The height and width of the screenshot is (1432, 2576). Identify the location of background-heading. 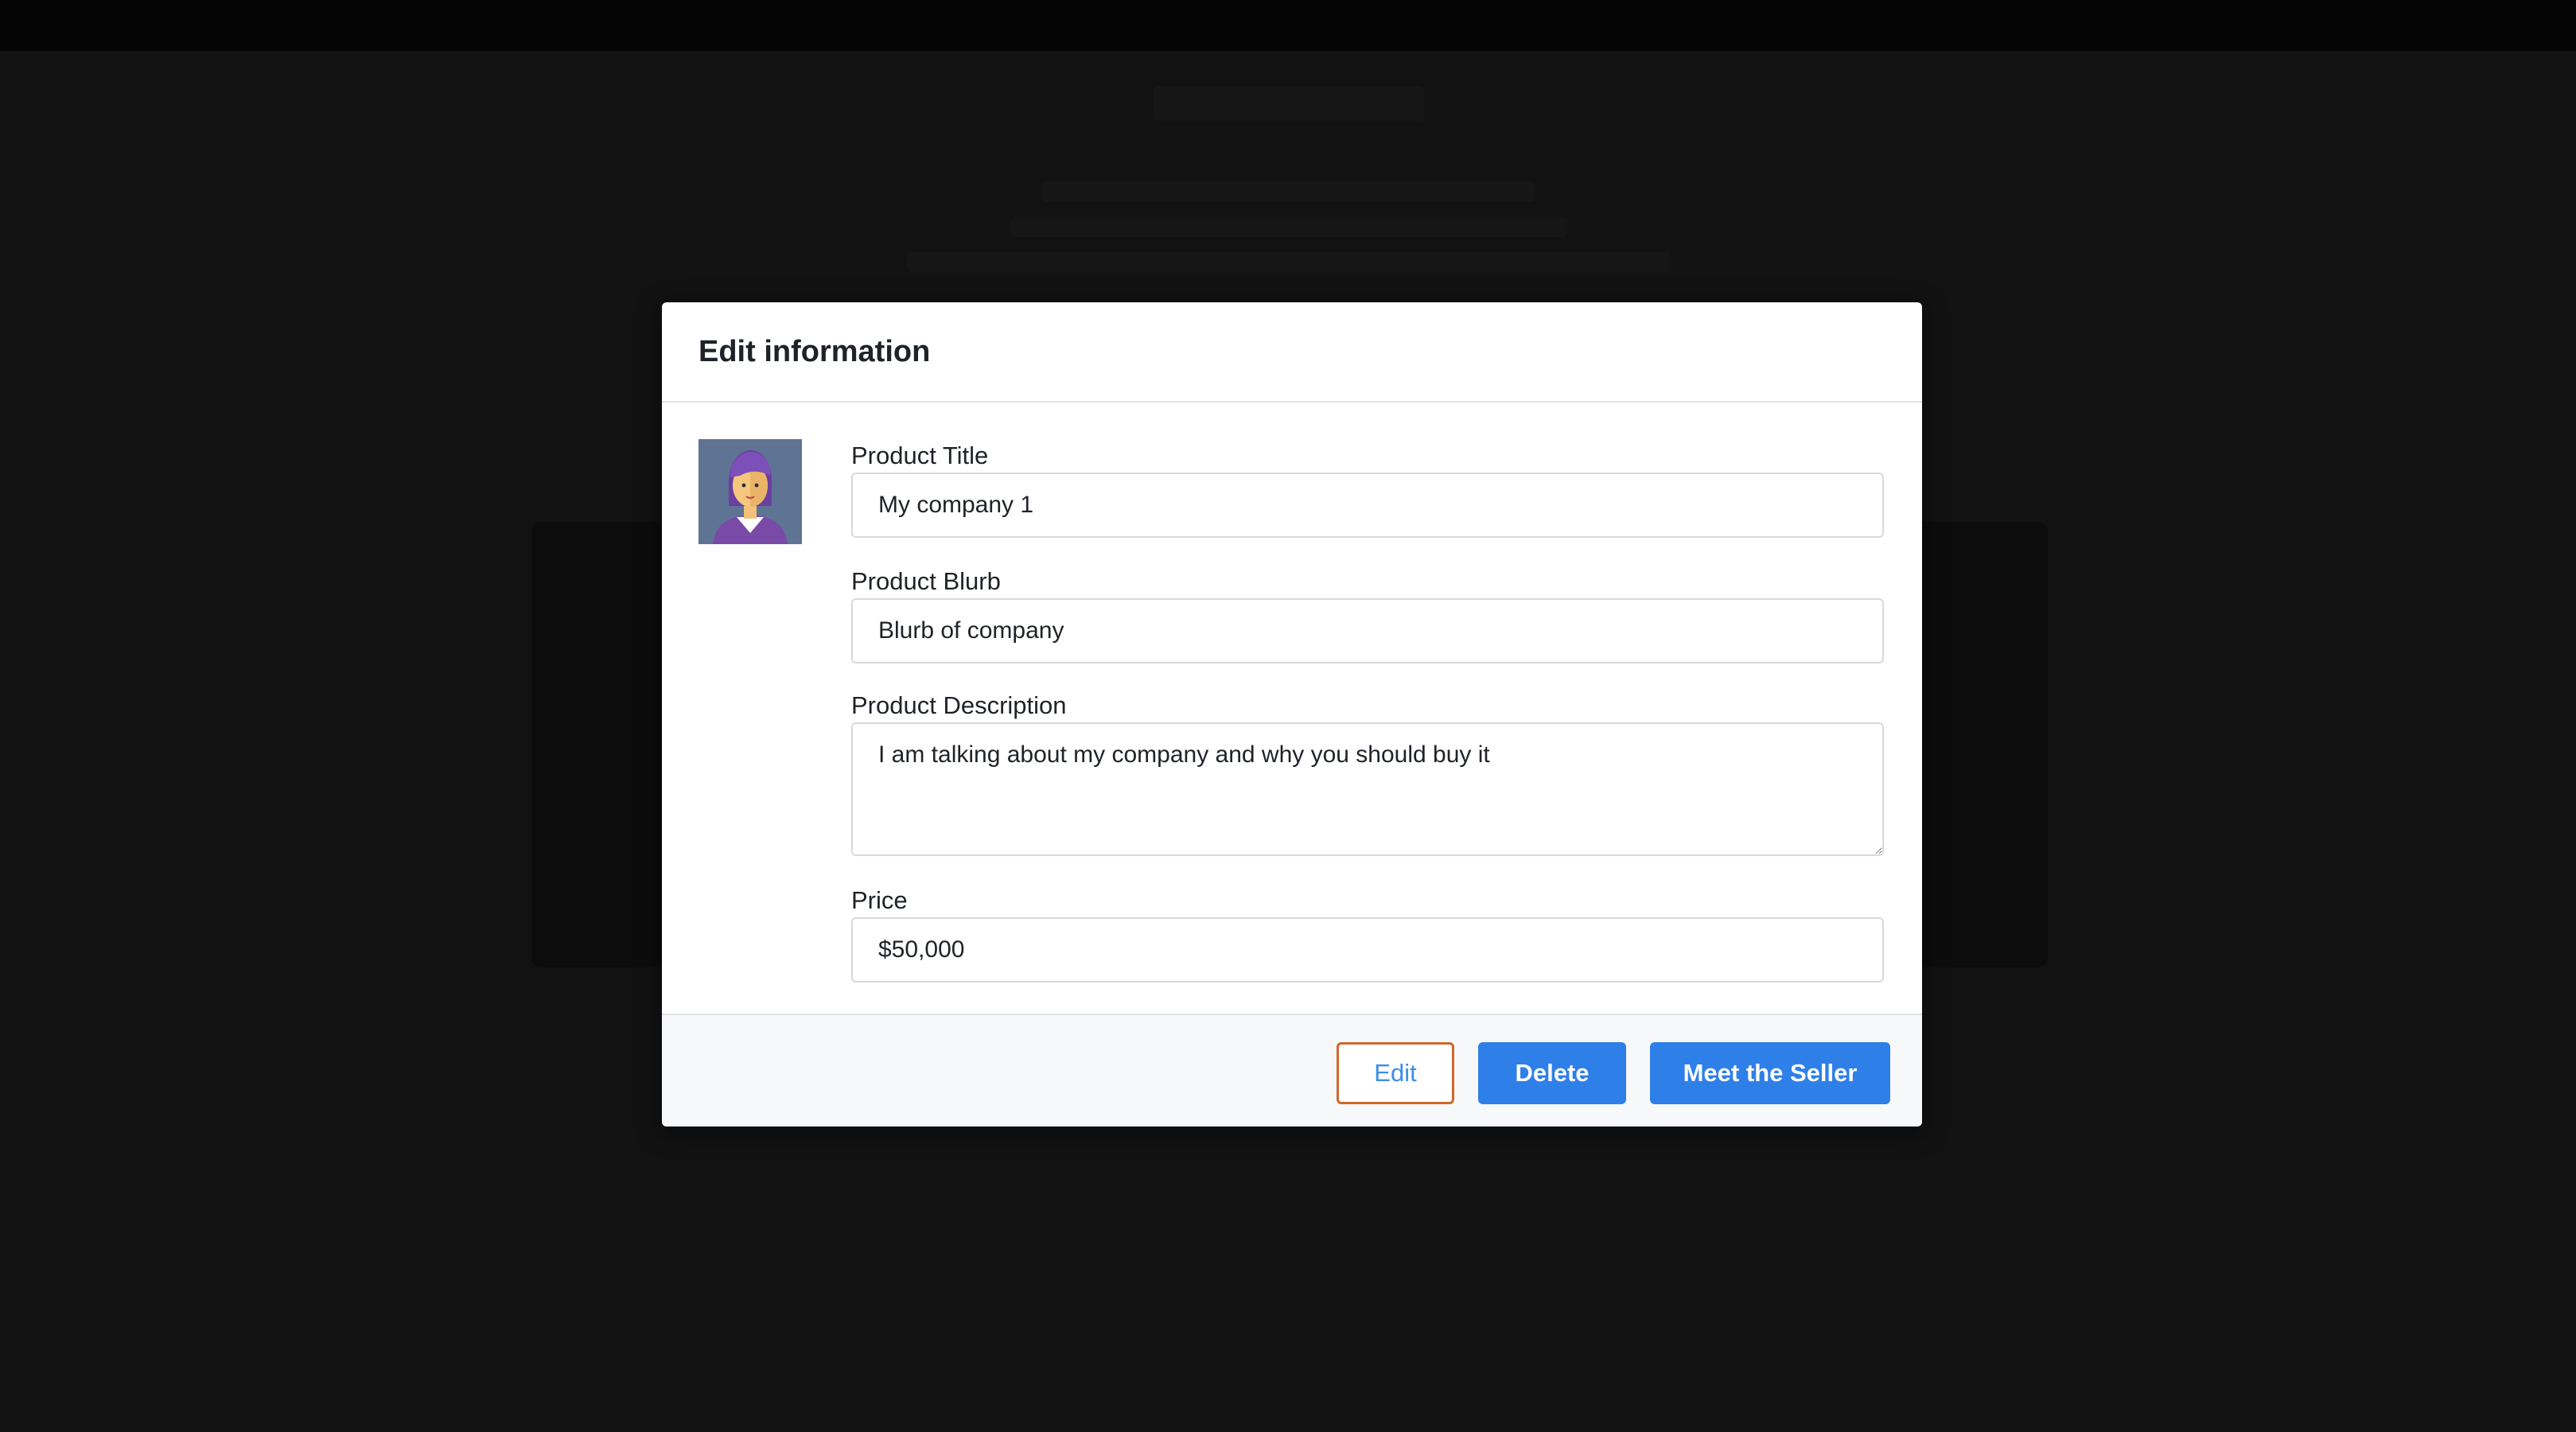
(1289, 104).